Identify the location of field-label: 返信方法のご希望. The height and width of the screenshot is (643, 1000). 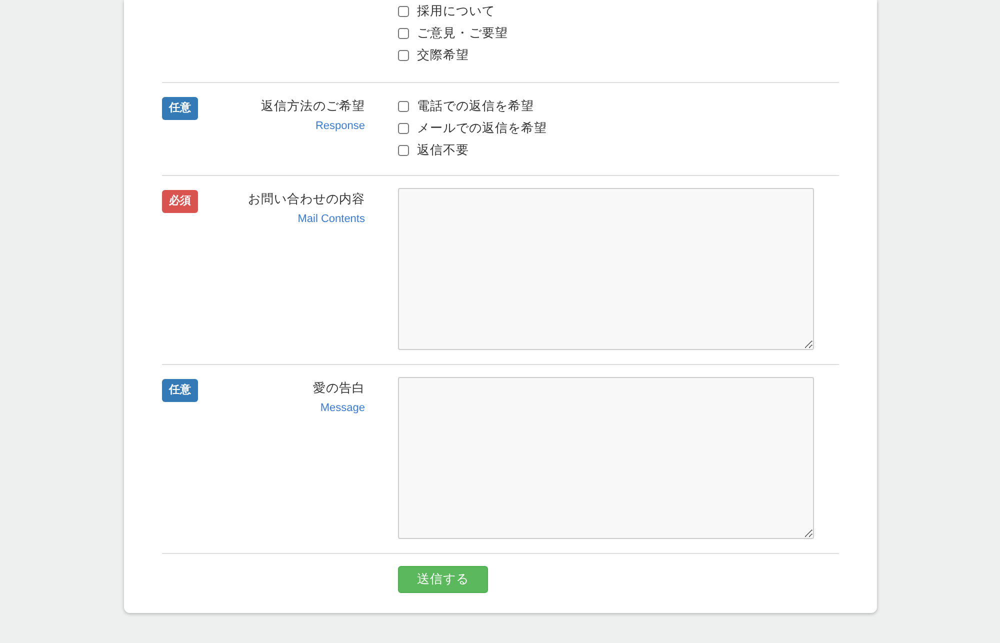
(313, 106).